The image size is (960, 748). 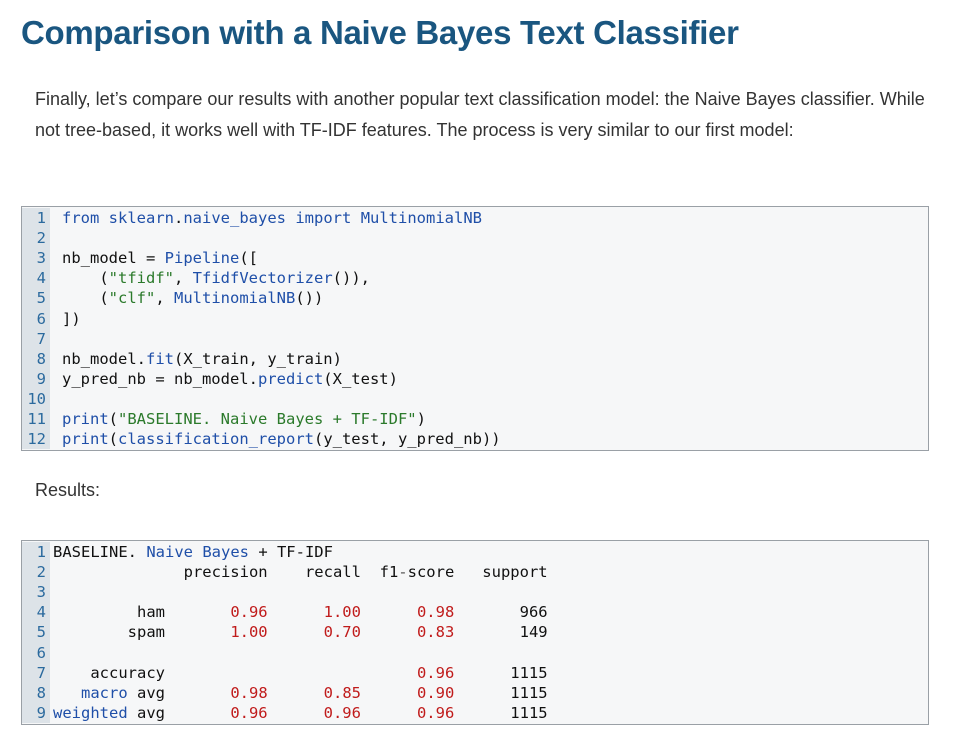 I want to click on code-line-text: weighted avg 0.96 0.96 0.96 1115, so click(x=300, y=712).